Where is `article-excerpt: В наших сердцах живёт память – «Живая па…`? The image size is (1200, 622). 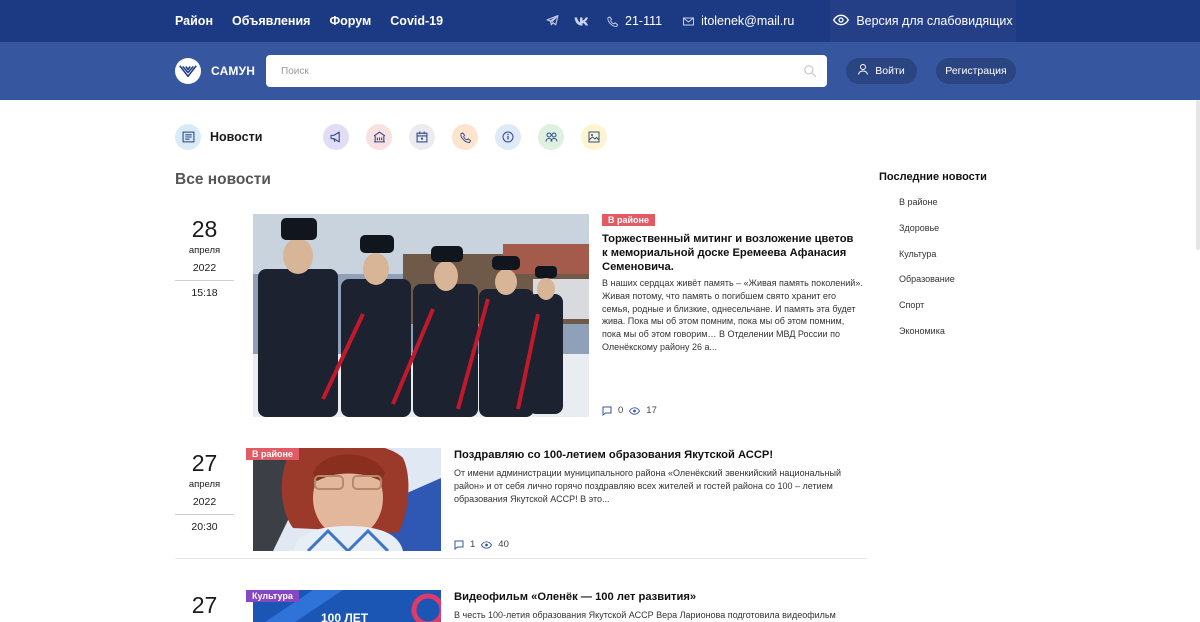
article-excerpt: В наших сердцах живёт память – «Живая па… is located at coordinates (732, 315).